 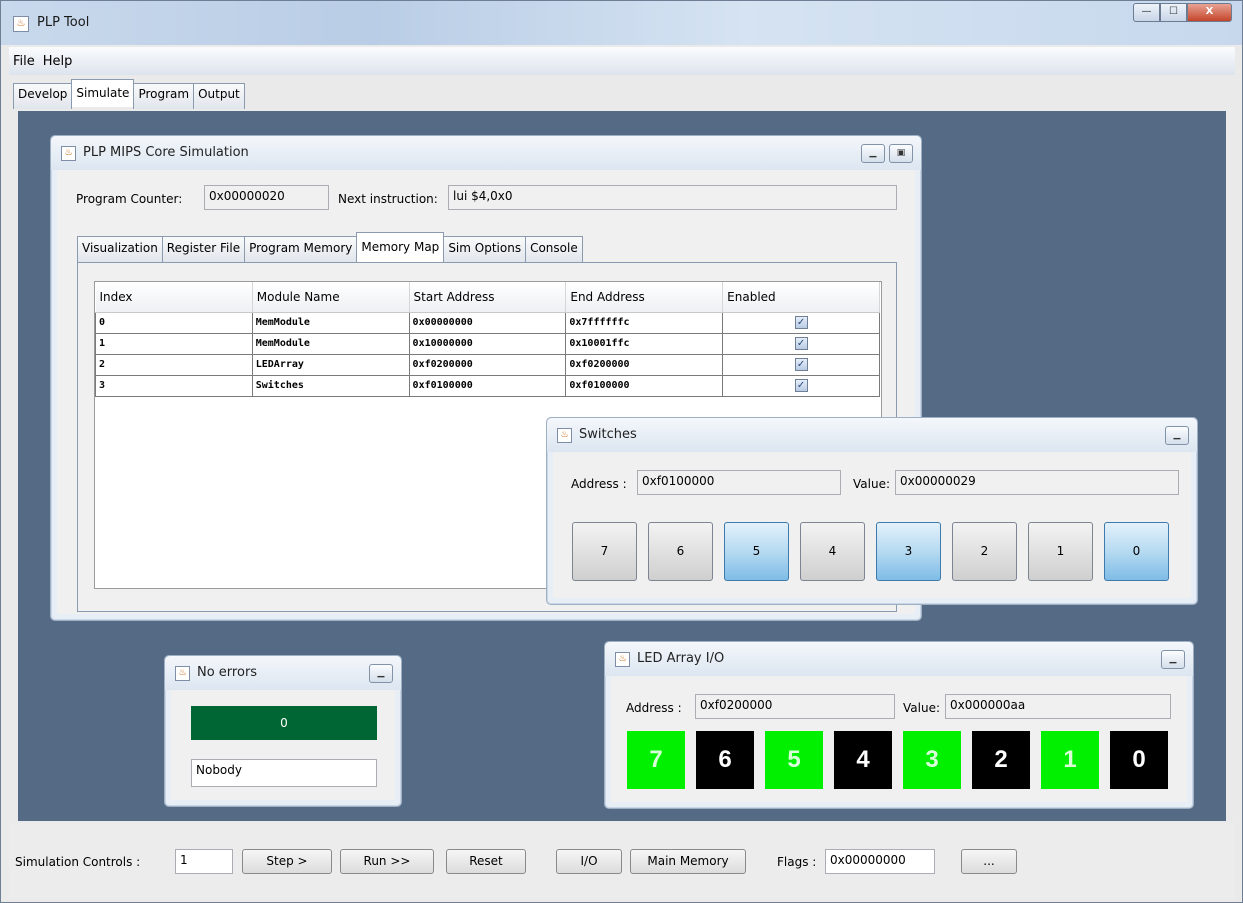 I want to click on simulation-controls-label: Simulation Controls :, so click(x=78, y=862).